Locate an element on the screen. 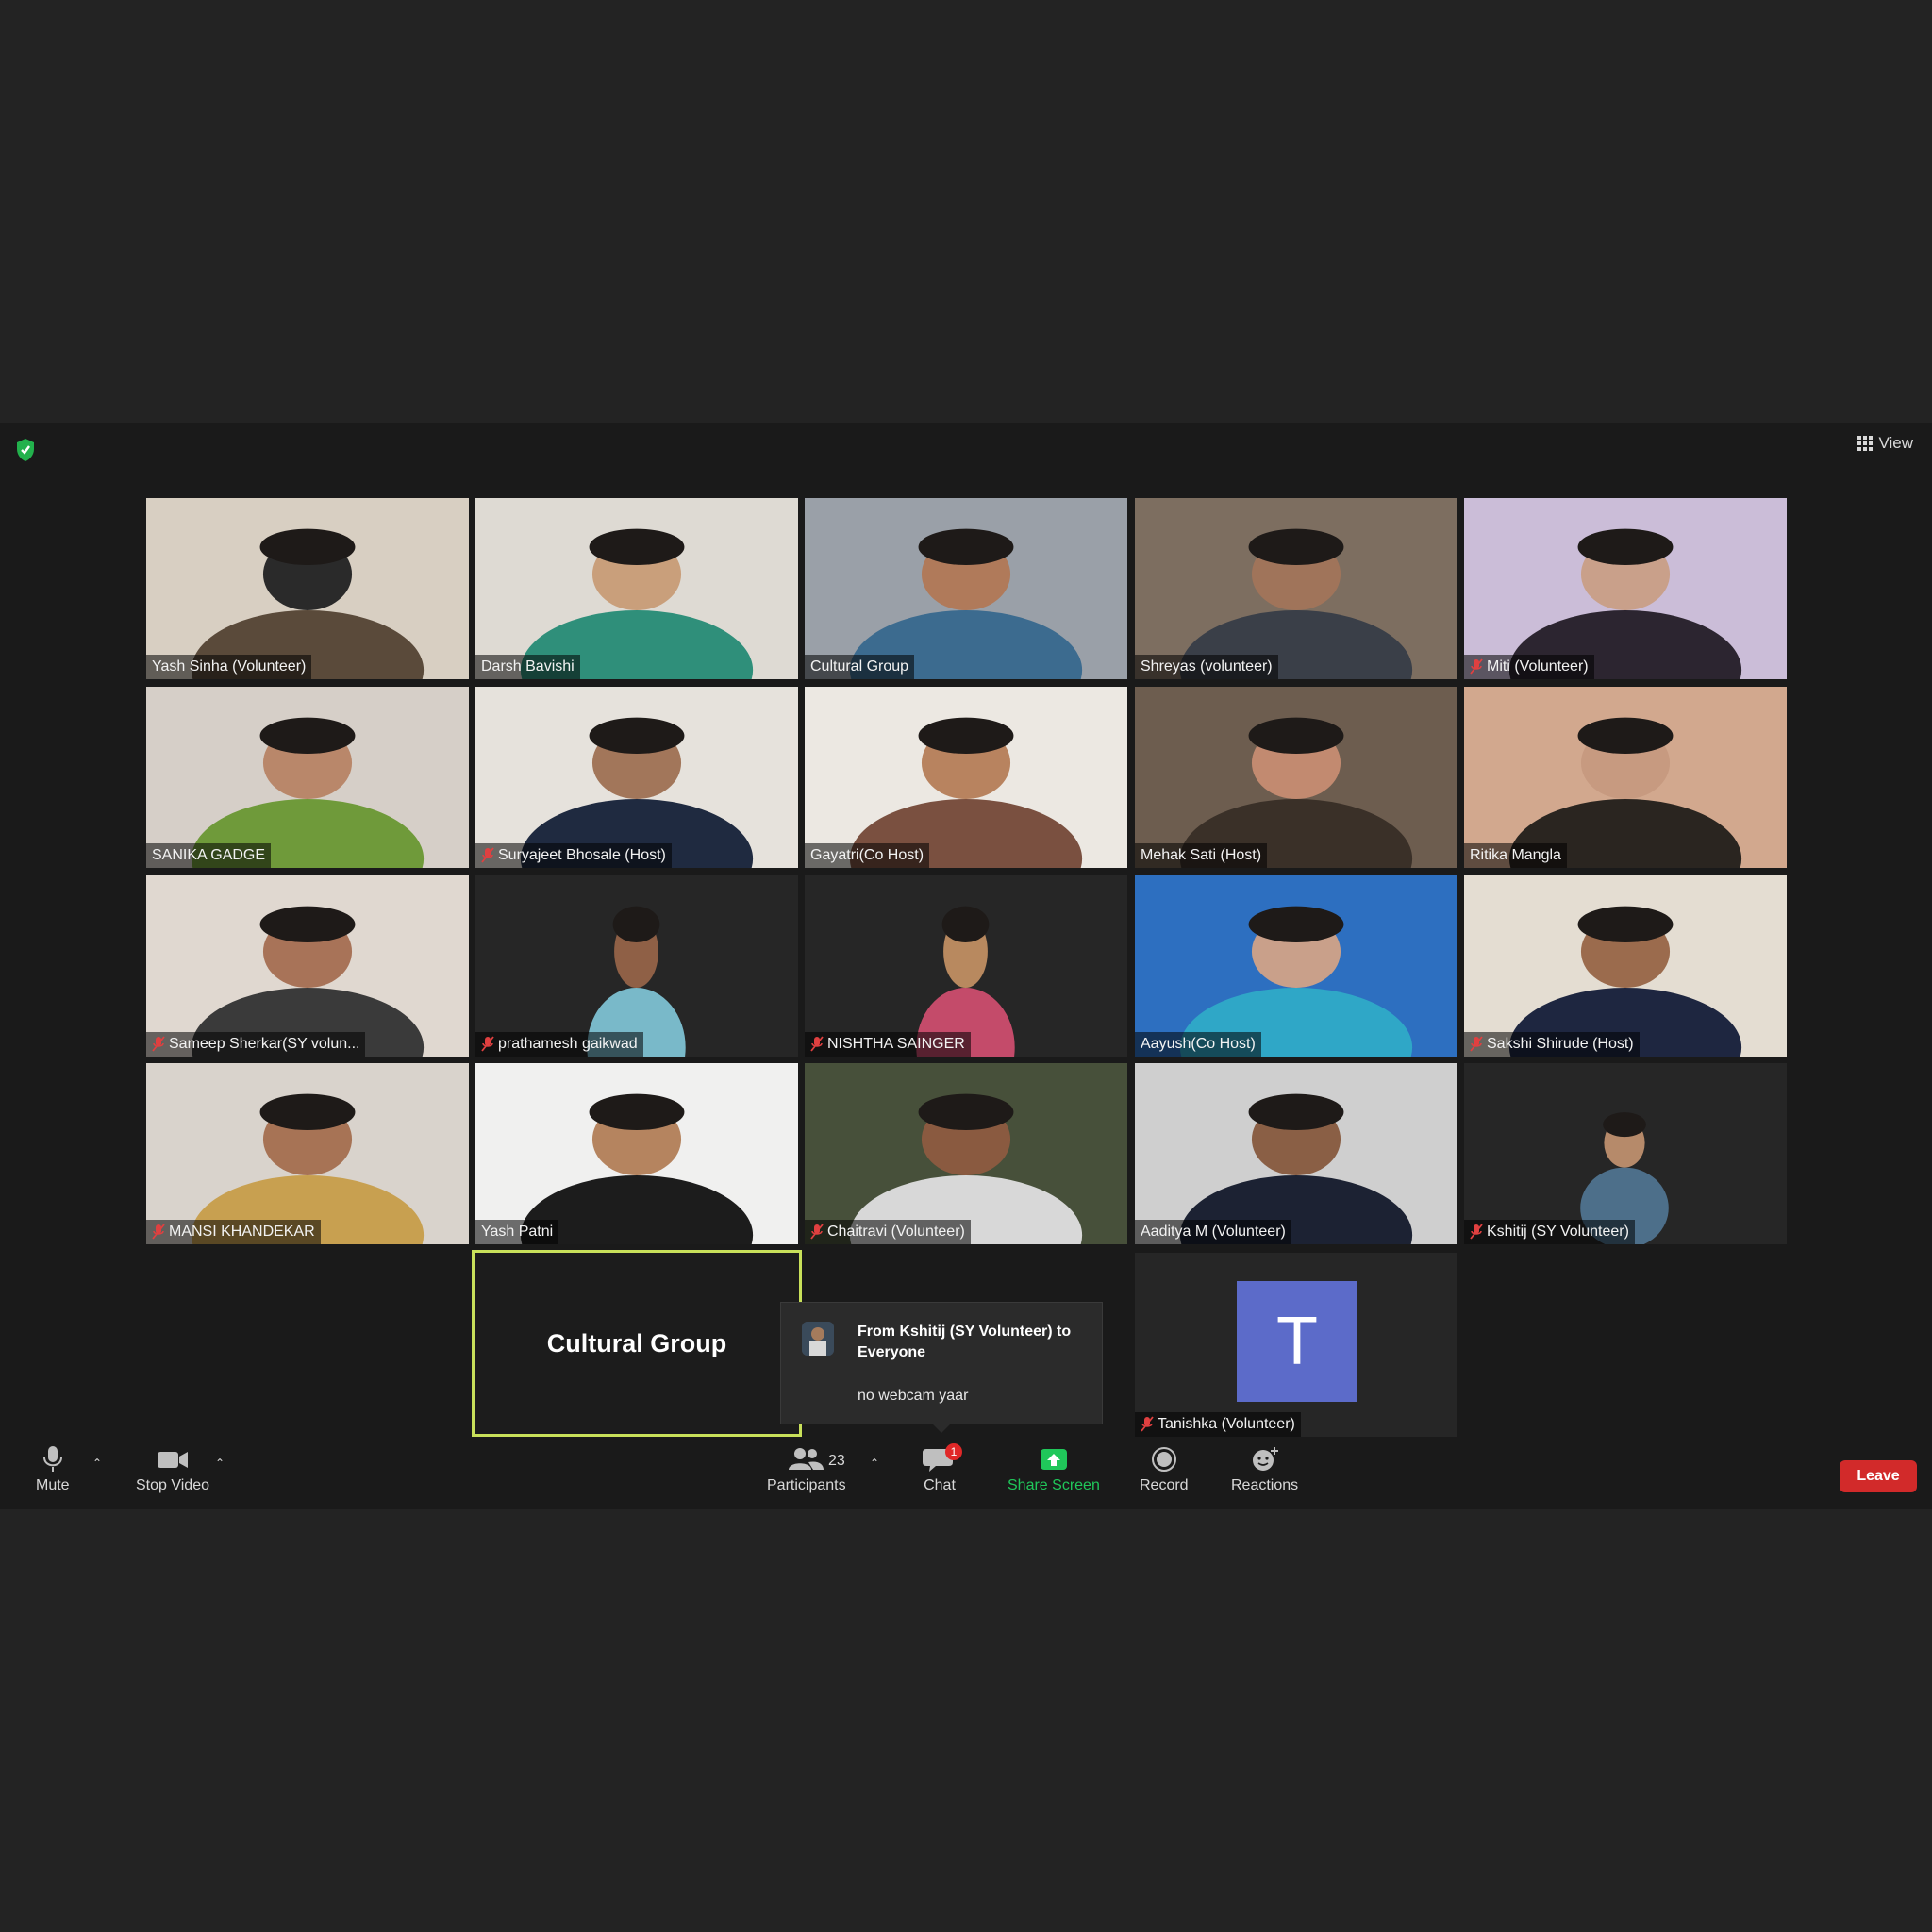  participant-name-label: Kshitij (SY Volunteer) is located at coordinates (1549, 1232).